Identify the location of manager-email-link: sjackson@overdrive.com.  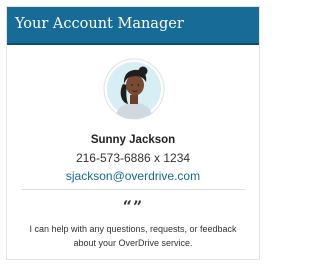
(133, 176).